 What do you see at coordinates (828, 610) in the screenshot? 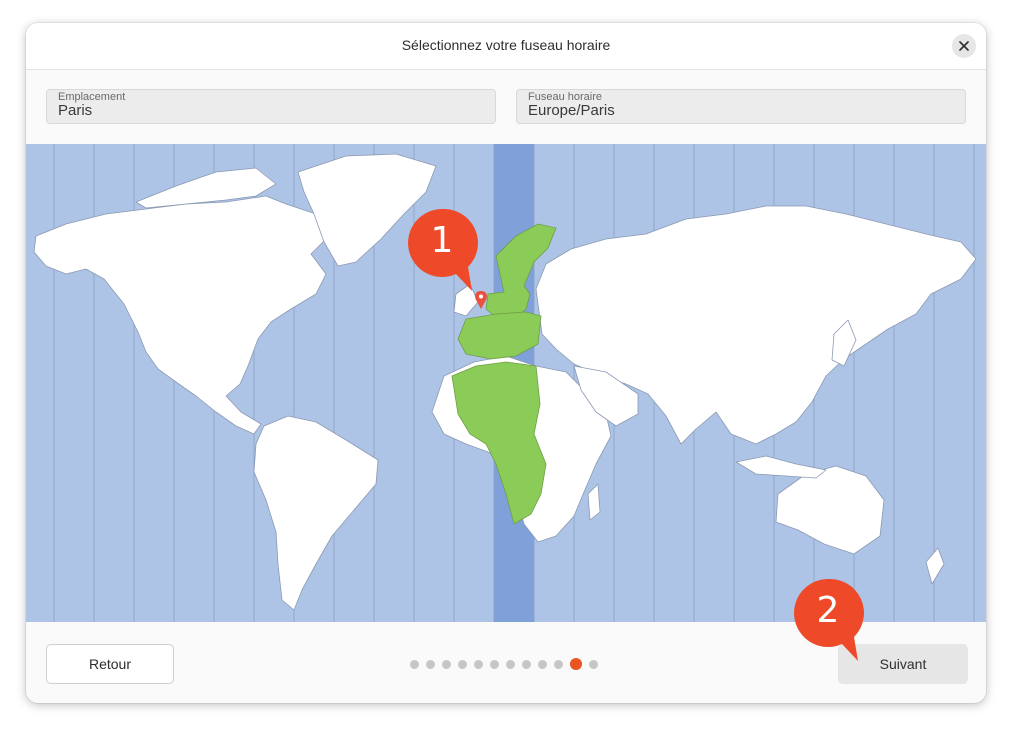
I see `callout-number: 2` at bounding box center [828, 610].